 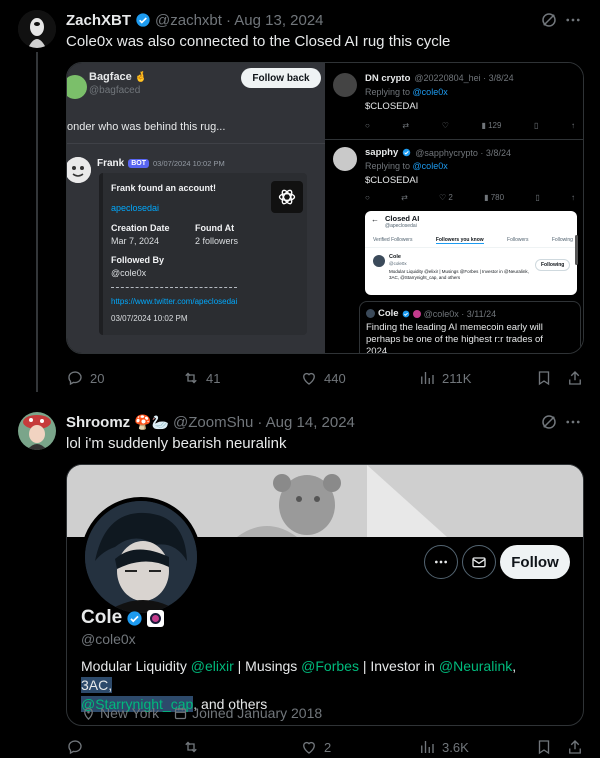 I want to click on like-count: 440, so click(x=335, y=378).